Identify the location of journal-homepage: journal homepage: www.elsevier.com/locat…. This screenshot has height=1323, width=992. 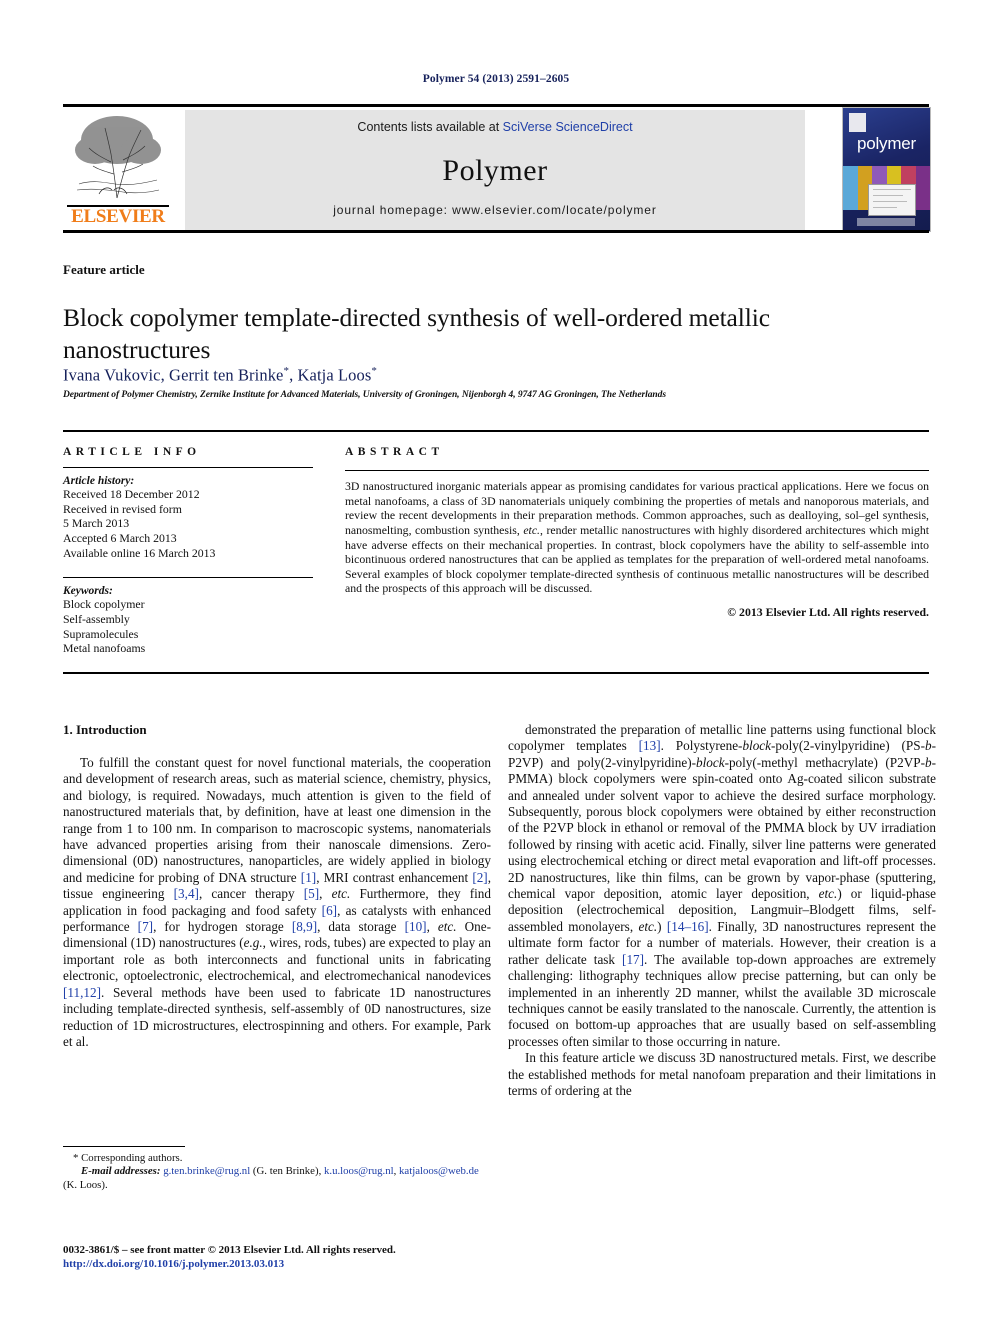
(495, 210).